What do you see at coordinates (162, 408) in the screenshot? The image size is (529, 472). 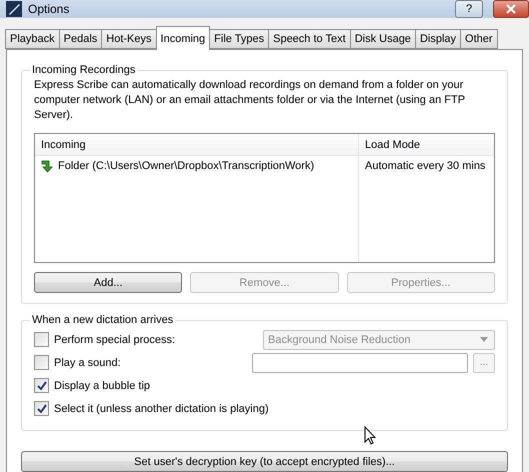 I see `option-label: Select it (unless another dictation is playing)` at bounding box center [162, 408].